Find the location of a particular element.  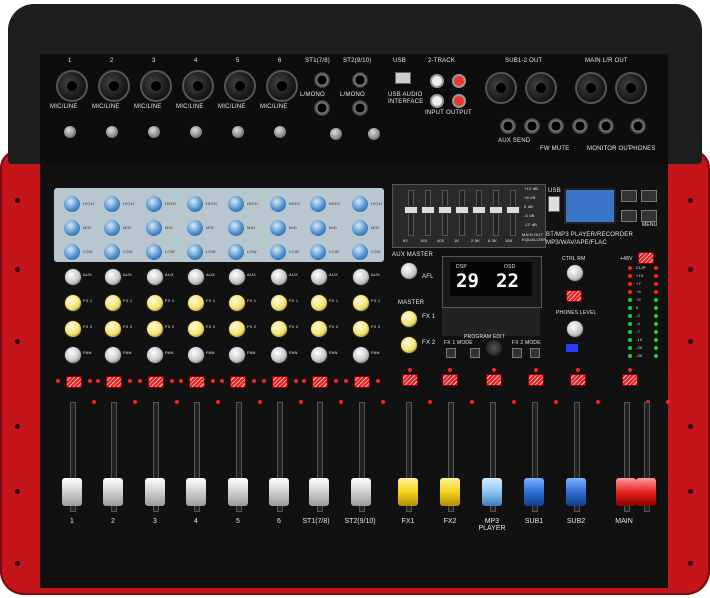

fx2-knob-ch1 is located at coordinates (73, 329).